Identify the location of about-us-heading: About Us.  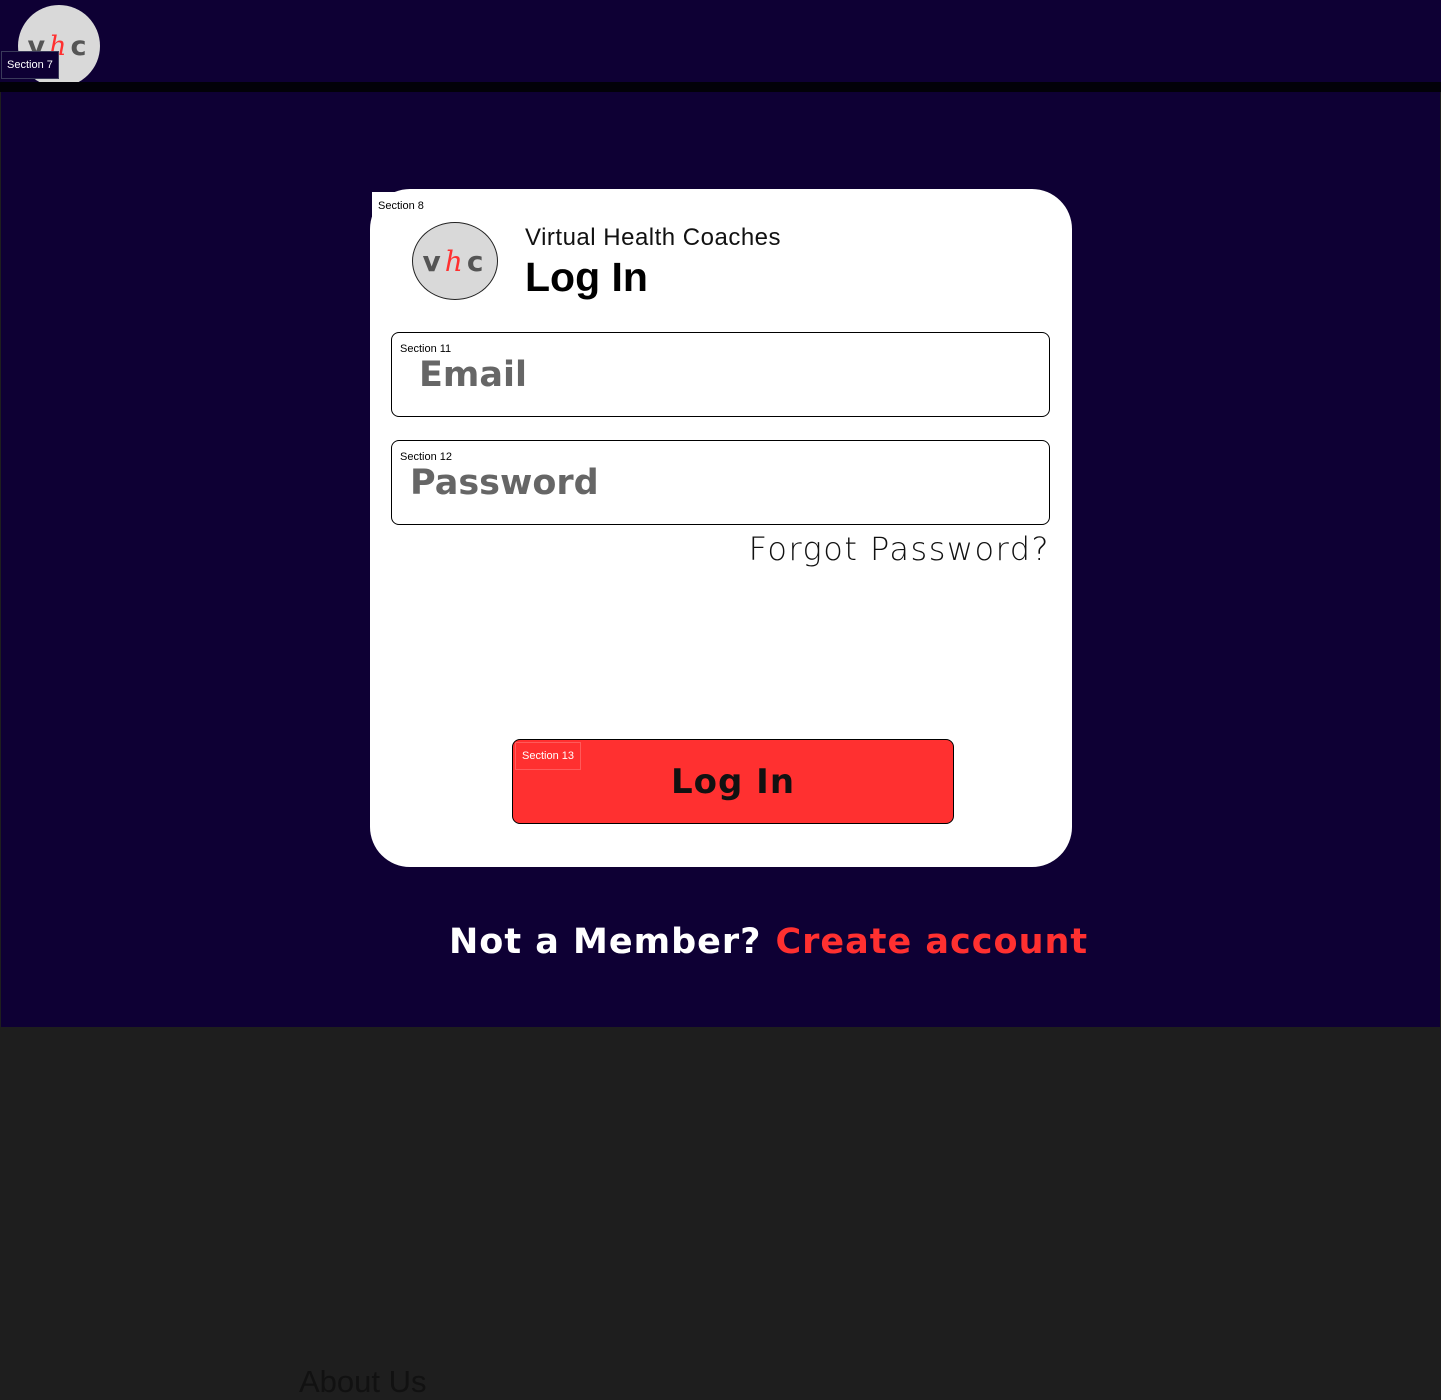
(363, 1381).